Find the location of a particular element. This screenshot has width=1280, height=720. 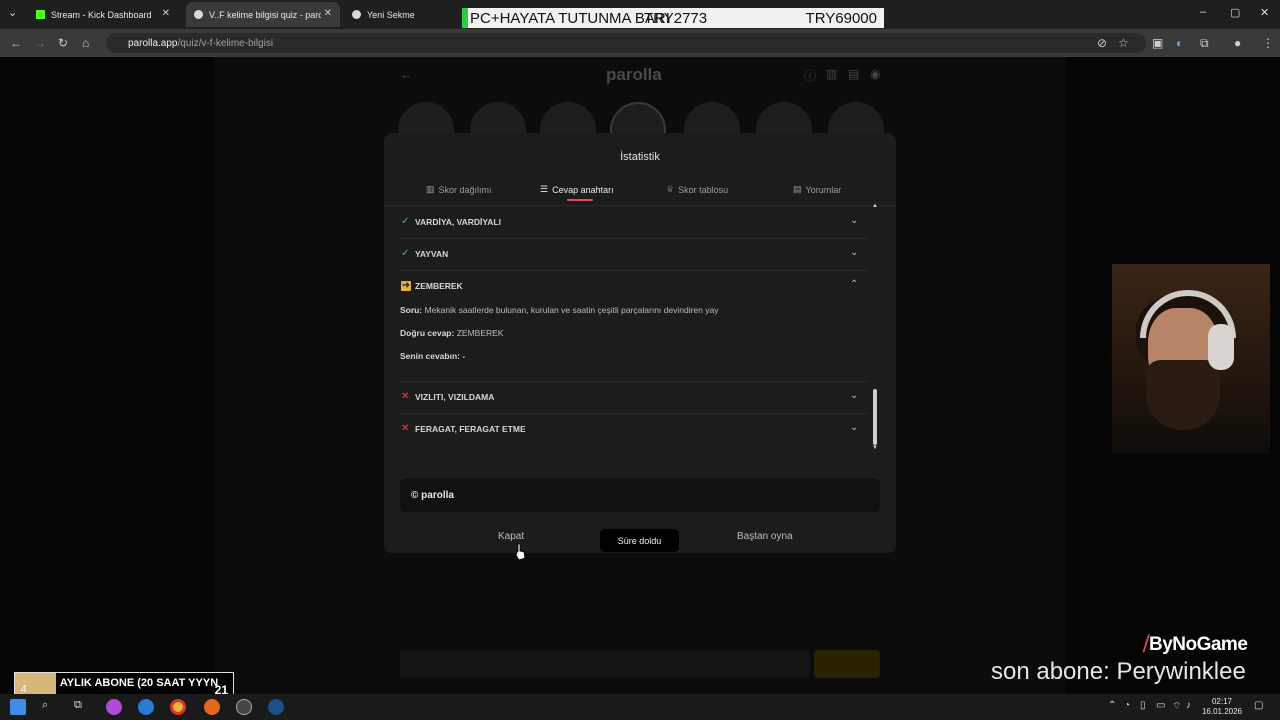

parolla-favicon-icon is located at coordinates (198, 14).